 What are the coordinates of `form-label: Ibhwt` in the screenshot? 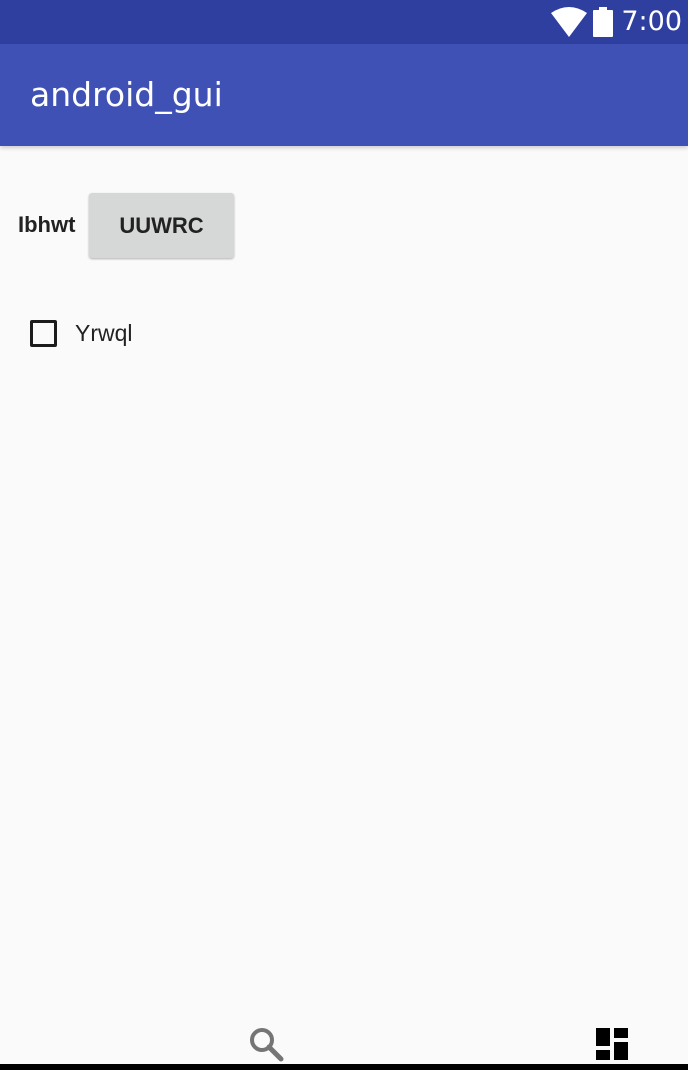 It's located at (47, 224).